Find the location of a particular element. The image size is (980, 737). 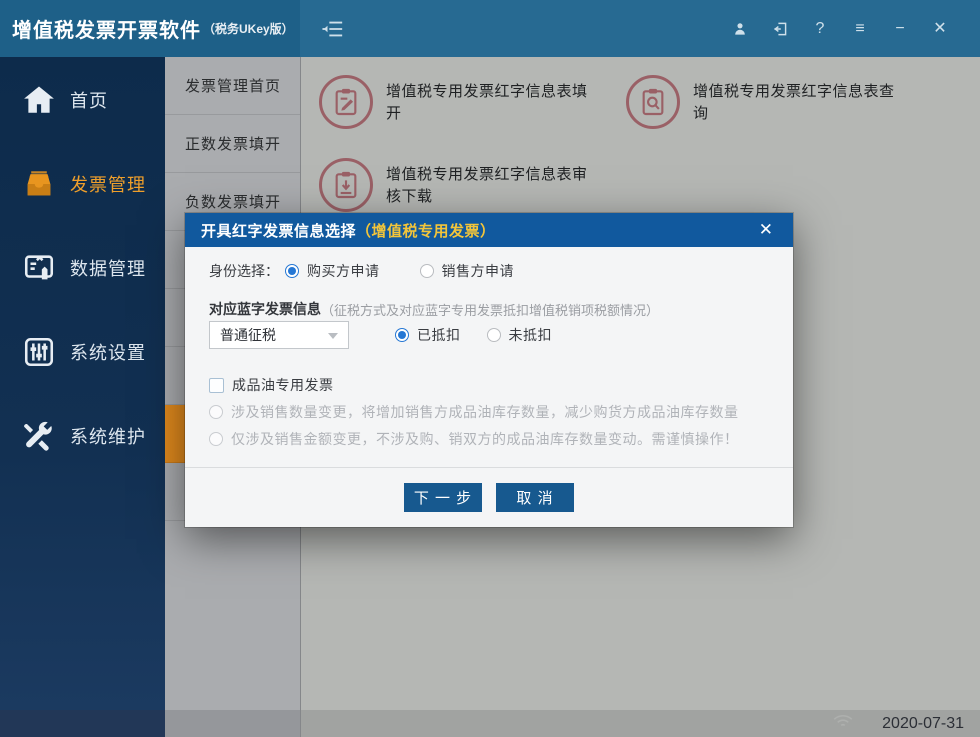

dialog-divider is located at coordinates (489, 467).